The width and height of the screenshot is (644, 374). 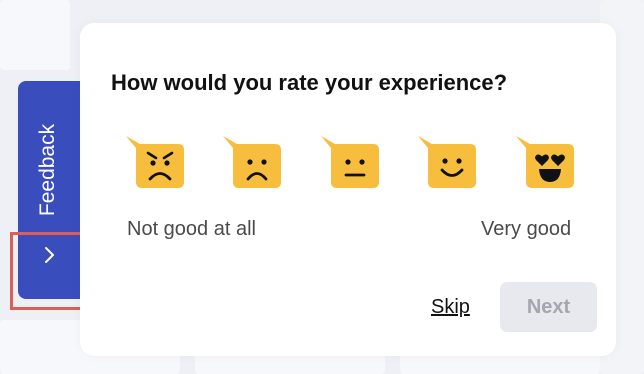 What do you see at coordinates (447, 162) in the screenshot?
I see `smile-face-icon` at bounding box center [447, 162].